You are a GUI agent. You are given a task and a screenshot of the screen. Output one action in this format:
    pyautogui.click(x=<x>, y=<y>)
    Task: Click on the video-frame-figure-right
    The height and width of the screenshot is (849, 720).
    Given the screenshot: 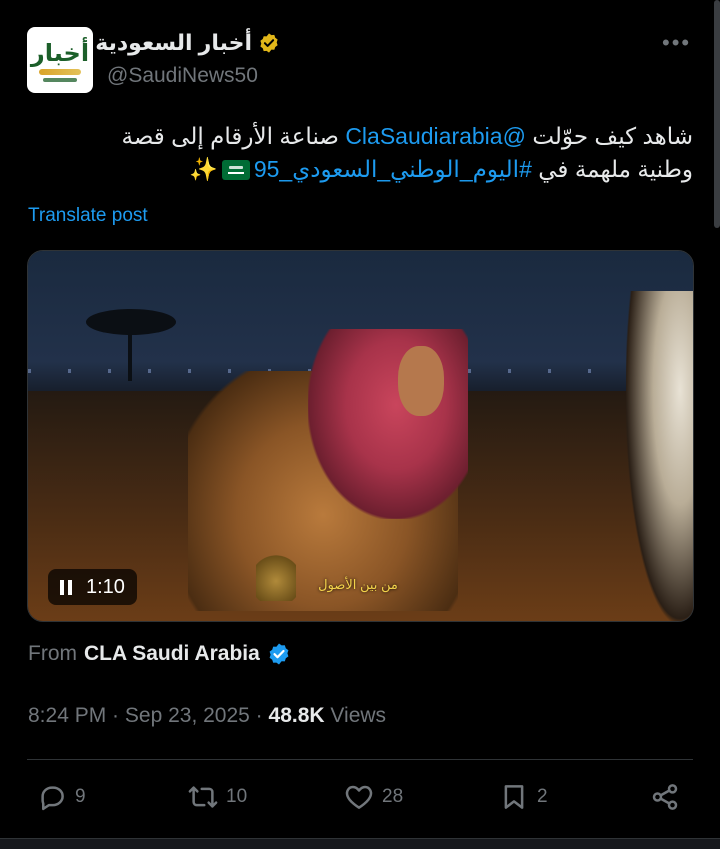 What is the action you would take?
    pyautogui.click(x=659, y=456)
    